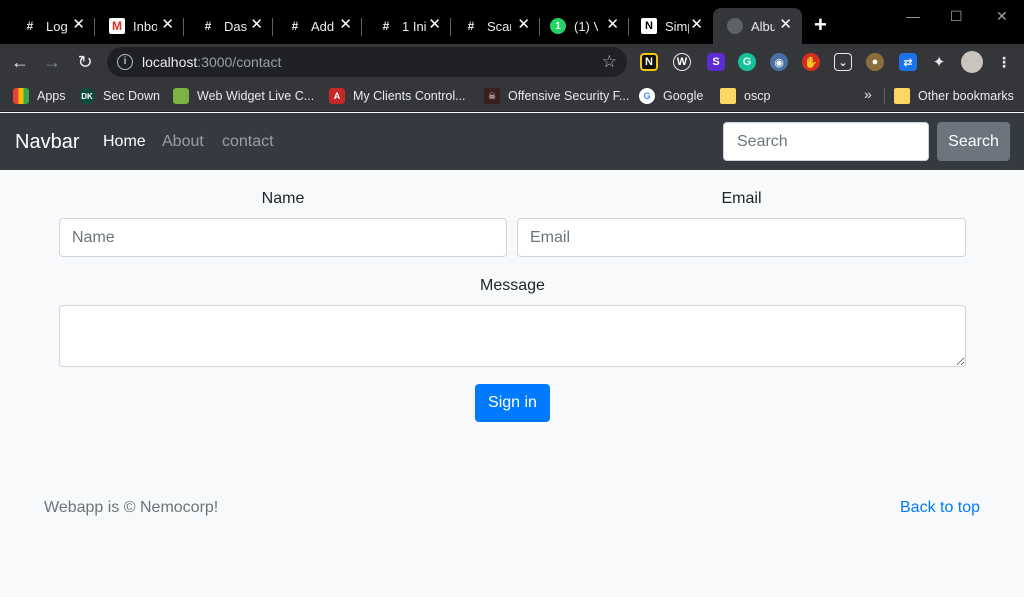 Image resolution: width=1024 pixels, height=597 pixels. I want to click on gmail-icon: M, so click(117, 26).